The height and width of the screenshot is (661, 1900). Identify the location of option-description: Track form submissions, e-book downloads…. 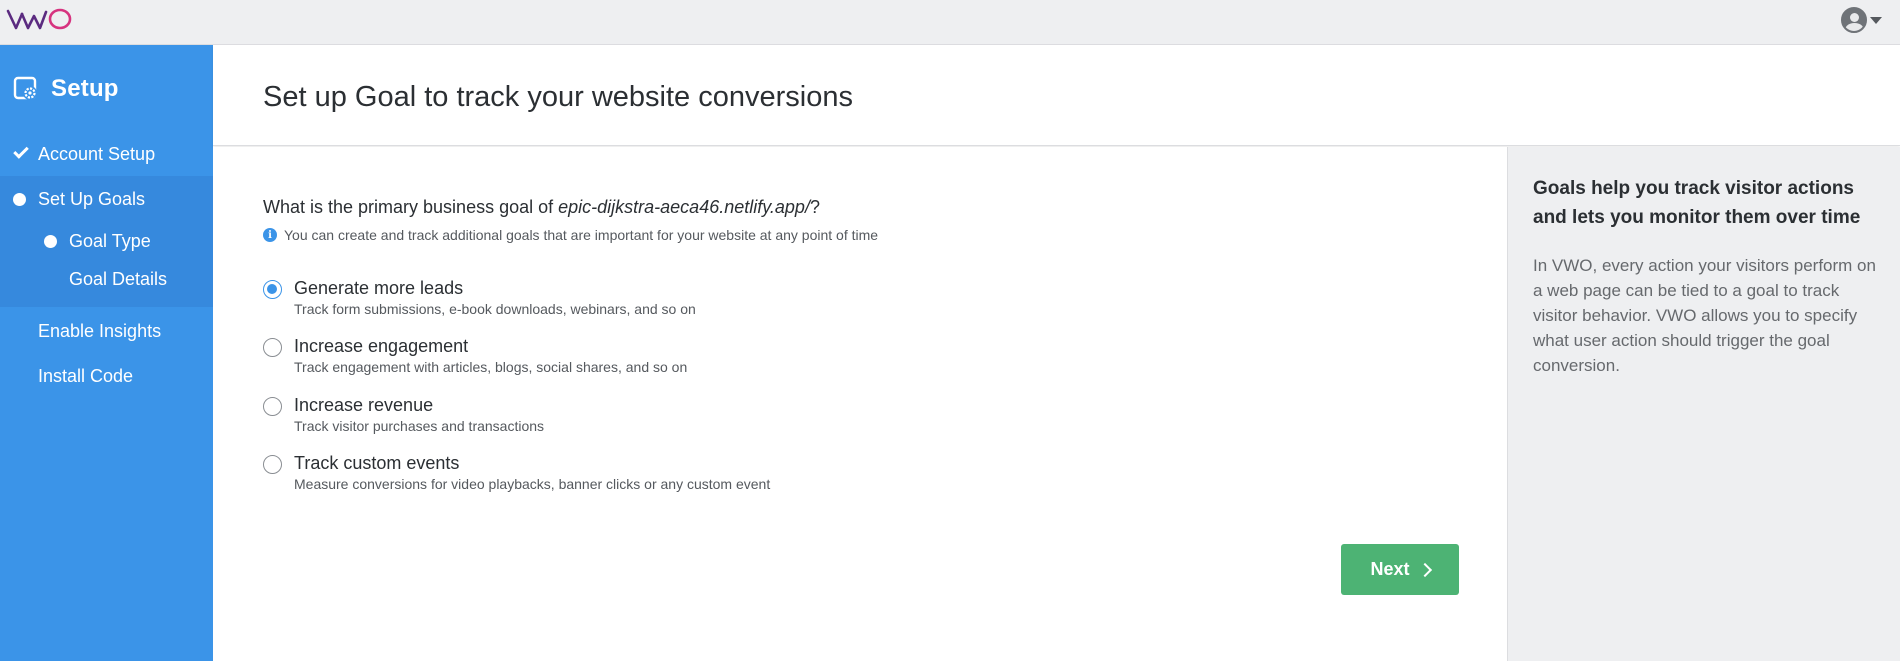
(495, 309).